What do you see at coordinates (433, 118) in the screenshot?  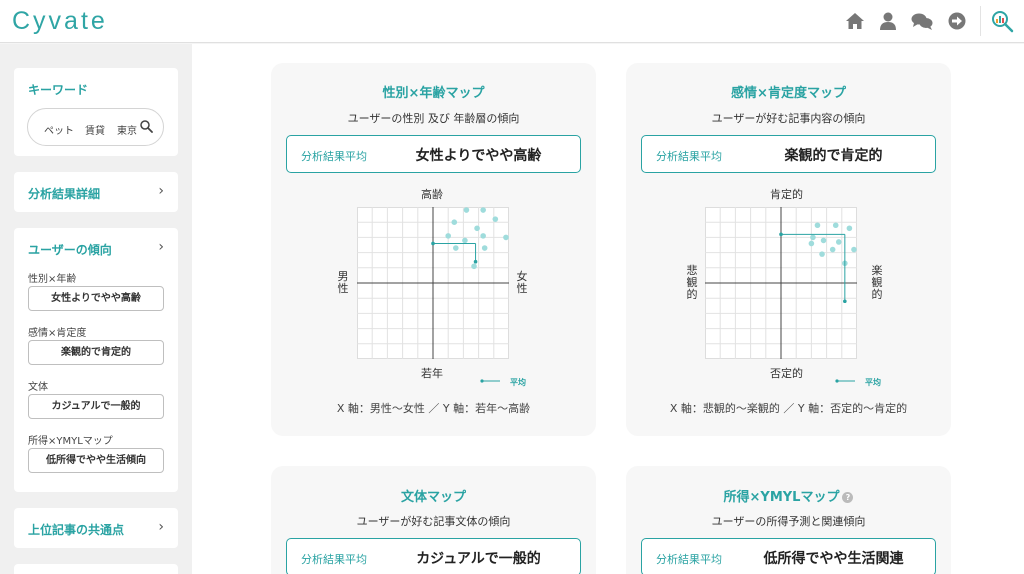 I see `card-subtitle: ユーザーの性別 及び 年齢層の傾向` at bounding box center [433, 118].